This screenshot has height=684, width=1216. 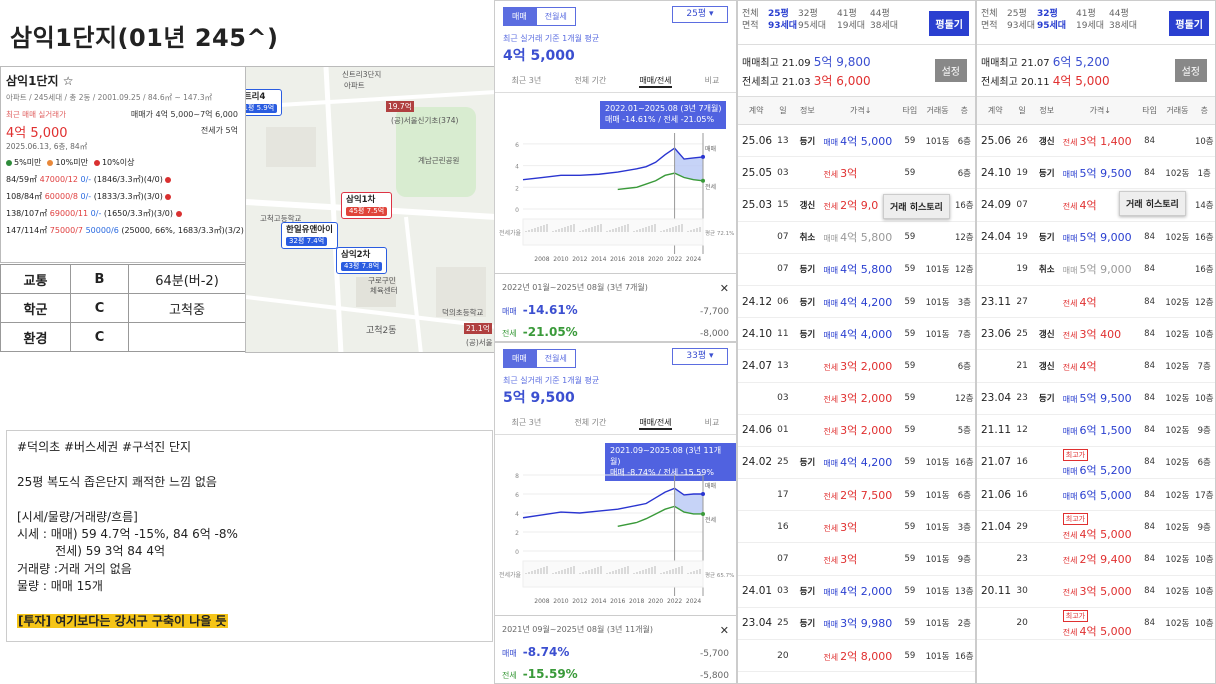 What do you see at coordinates (309, 236) in the screenshot?
I see `map-pin-hanil: 한일유앤아이 32평 7.4억` at bounding box center [309, 236].